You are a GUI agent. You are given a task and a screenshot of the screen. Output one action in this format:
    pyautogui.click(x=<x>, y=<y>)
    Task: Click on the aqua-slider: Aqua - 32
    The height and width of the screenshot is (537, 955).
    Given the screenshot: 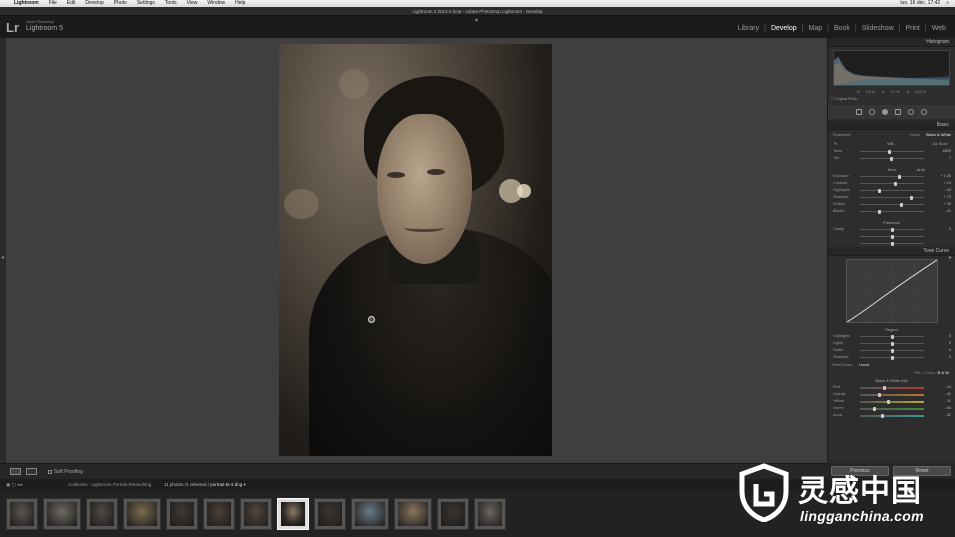 What is the action you would take?
    pyautogui.click(x=891, y=415)
    